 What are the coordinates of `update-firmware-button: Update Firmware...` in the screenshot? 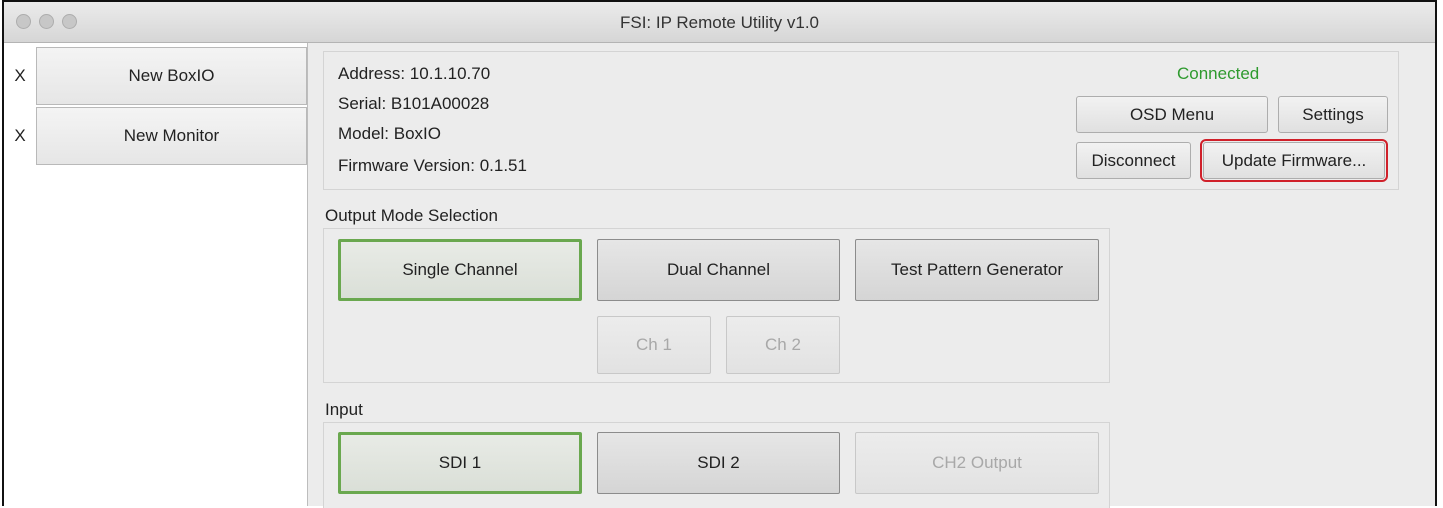 It's located at (1294, 160).